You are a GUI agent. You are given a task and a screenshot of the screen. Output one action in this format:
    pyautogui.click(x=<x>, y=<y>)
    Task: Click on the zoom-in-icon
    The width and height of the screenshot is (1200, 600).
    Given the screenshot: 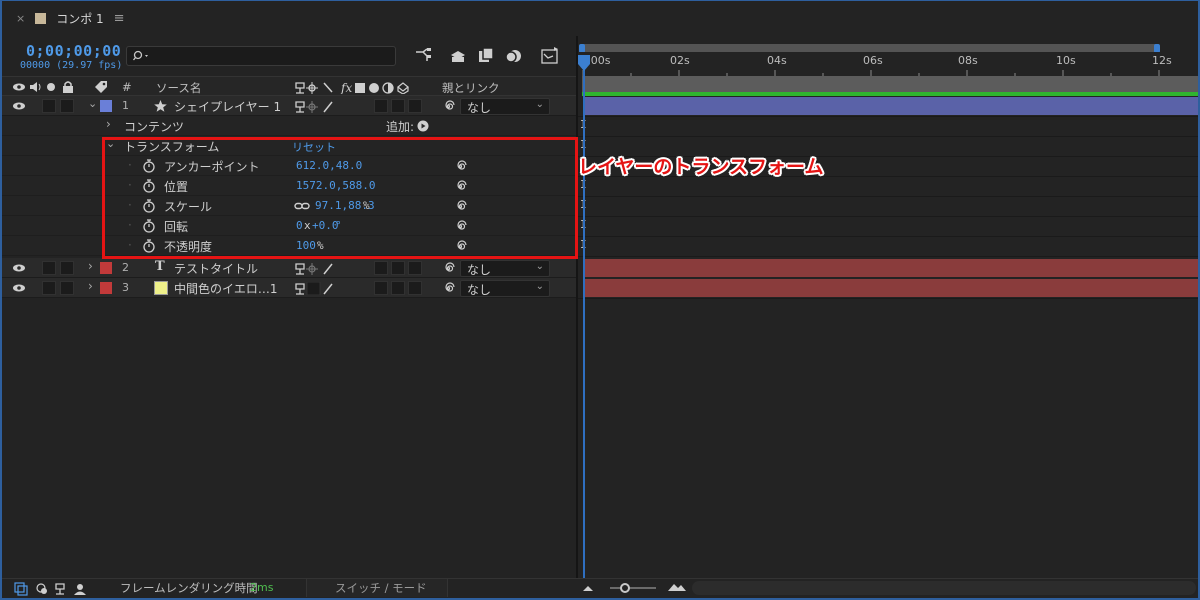 What is the action you would take?
    pyautogui.click(x=677, y=587)
    